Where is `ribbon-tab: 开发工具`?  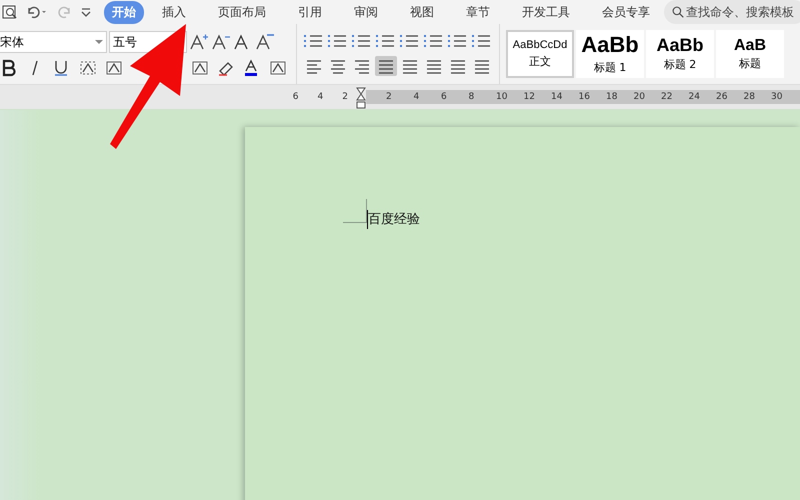 ribbon-tab: 开发工具 is located at coordinates (546, 12).